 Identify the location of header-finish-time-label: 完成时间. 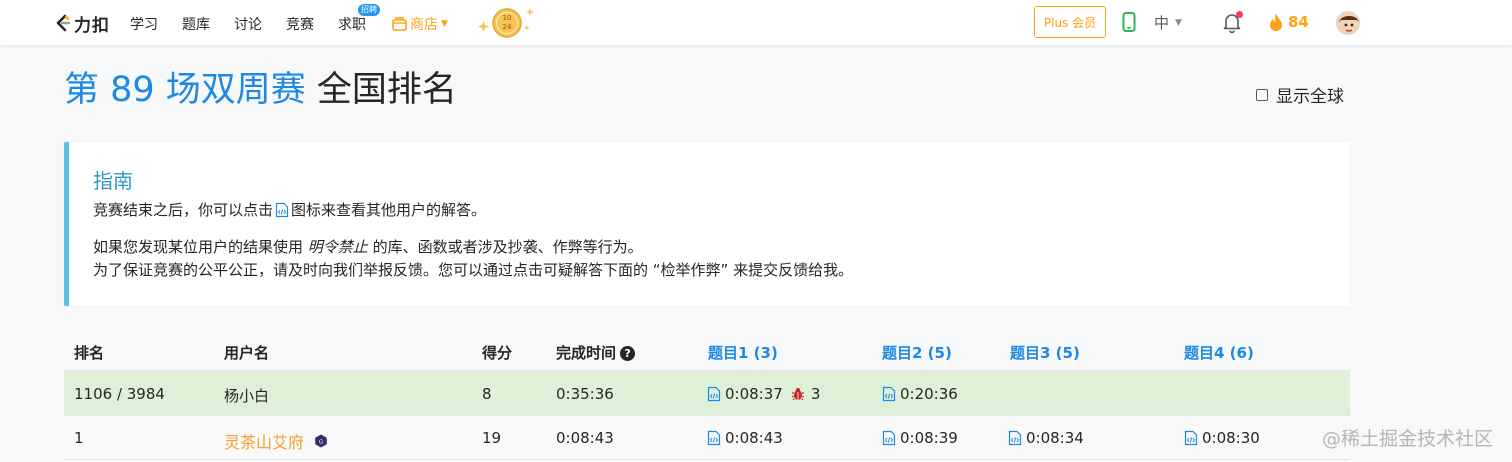
(586, 353).